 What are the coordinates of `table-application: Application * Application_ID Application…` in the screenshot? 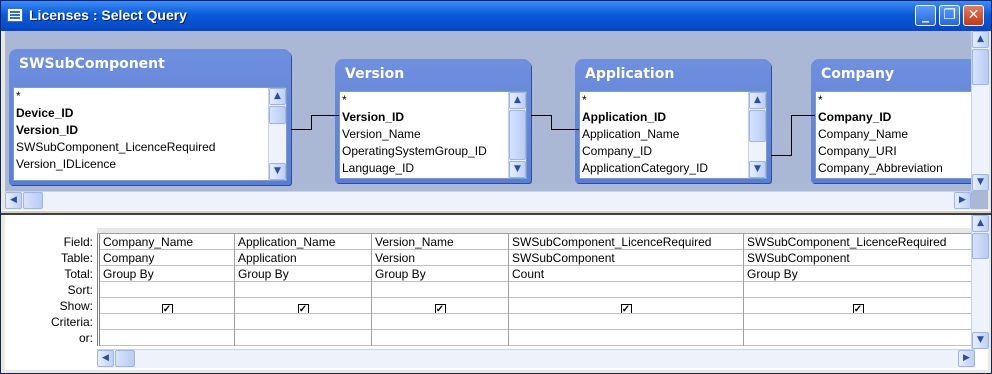 It's located at (673, 121).